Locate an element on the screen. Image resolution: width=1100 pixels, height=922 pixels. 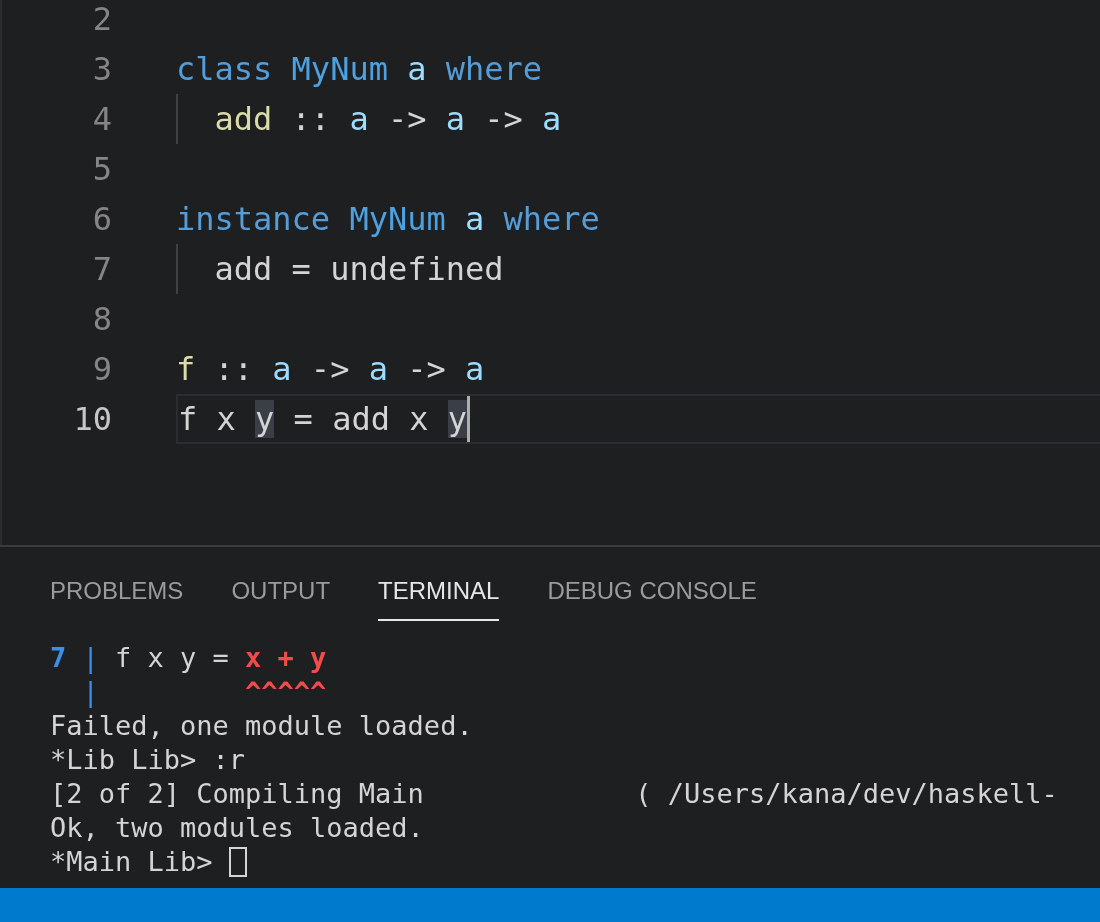
line-number: 2 is located at coordinates (101, 20).